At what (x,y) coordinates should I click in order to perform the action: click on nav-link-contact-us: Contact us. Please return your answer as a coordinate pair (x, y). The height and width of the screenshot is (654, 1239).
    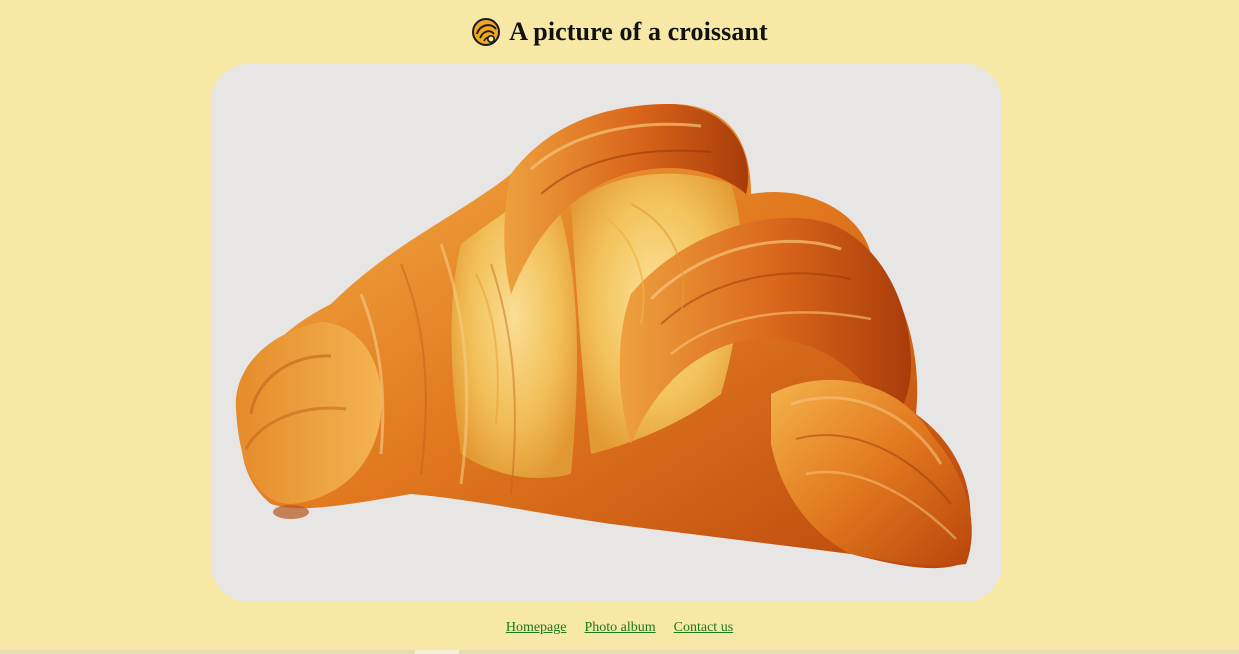
    Looking at the image, I should click on (704, 628).